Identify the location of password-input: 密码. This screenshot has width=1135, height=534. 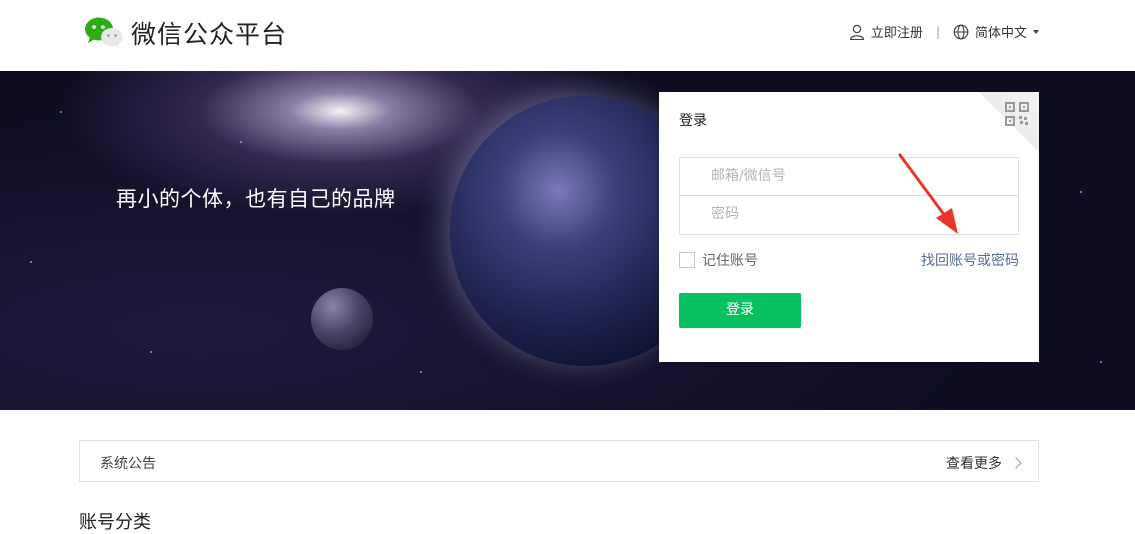
(849, 215).